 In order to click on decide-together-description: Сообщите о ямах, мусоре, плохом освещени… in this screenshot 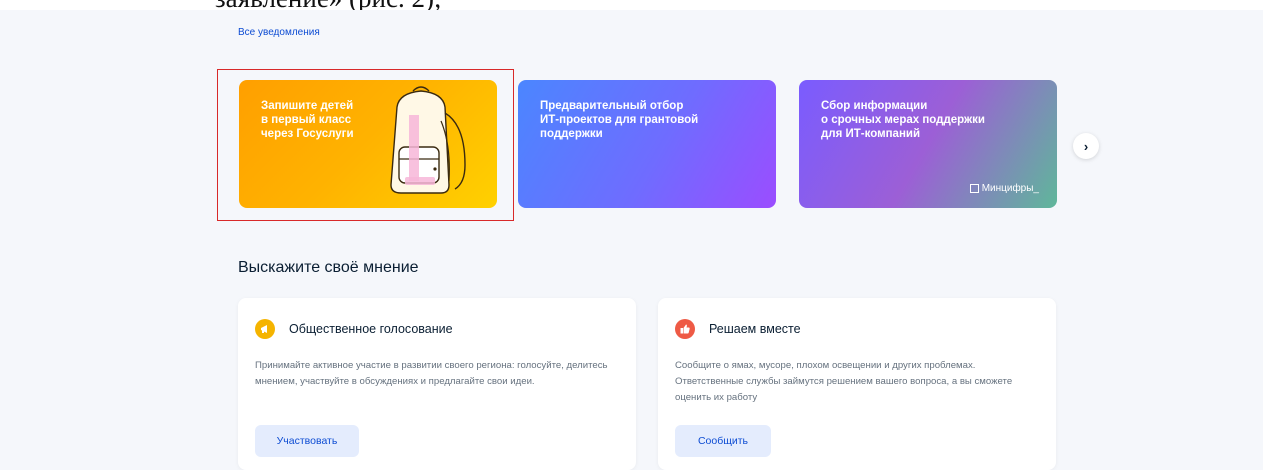, I will do `click(844, 381)`.